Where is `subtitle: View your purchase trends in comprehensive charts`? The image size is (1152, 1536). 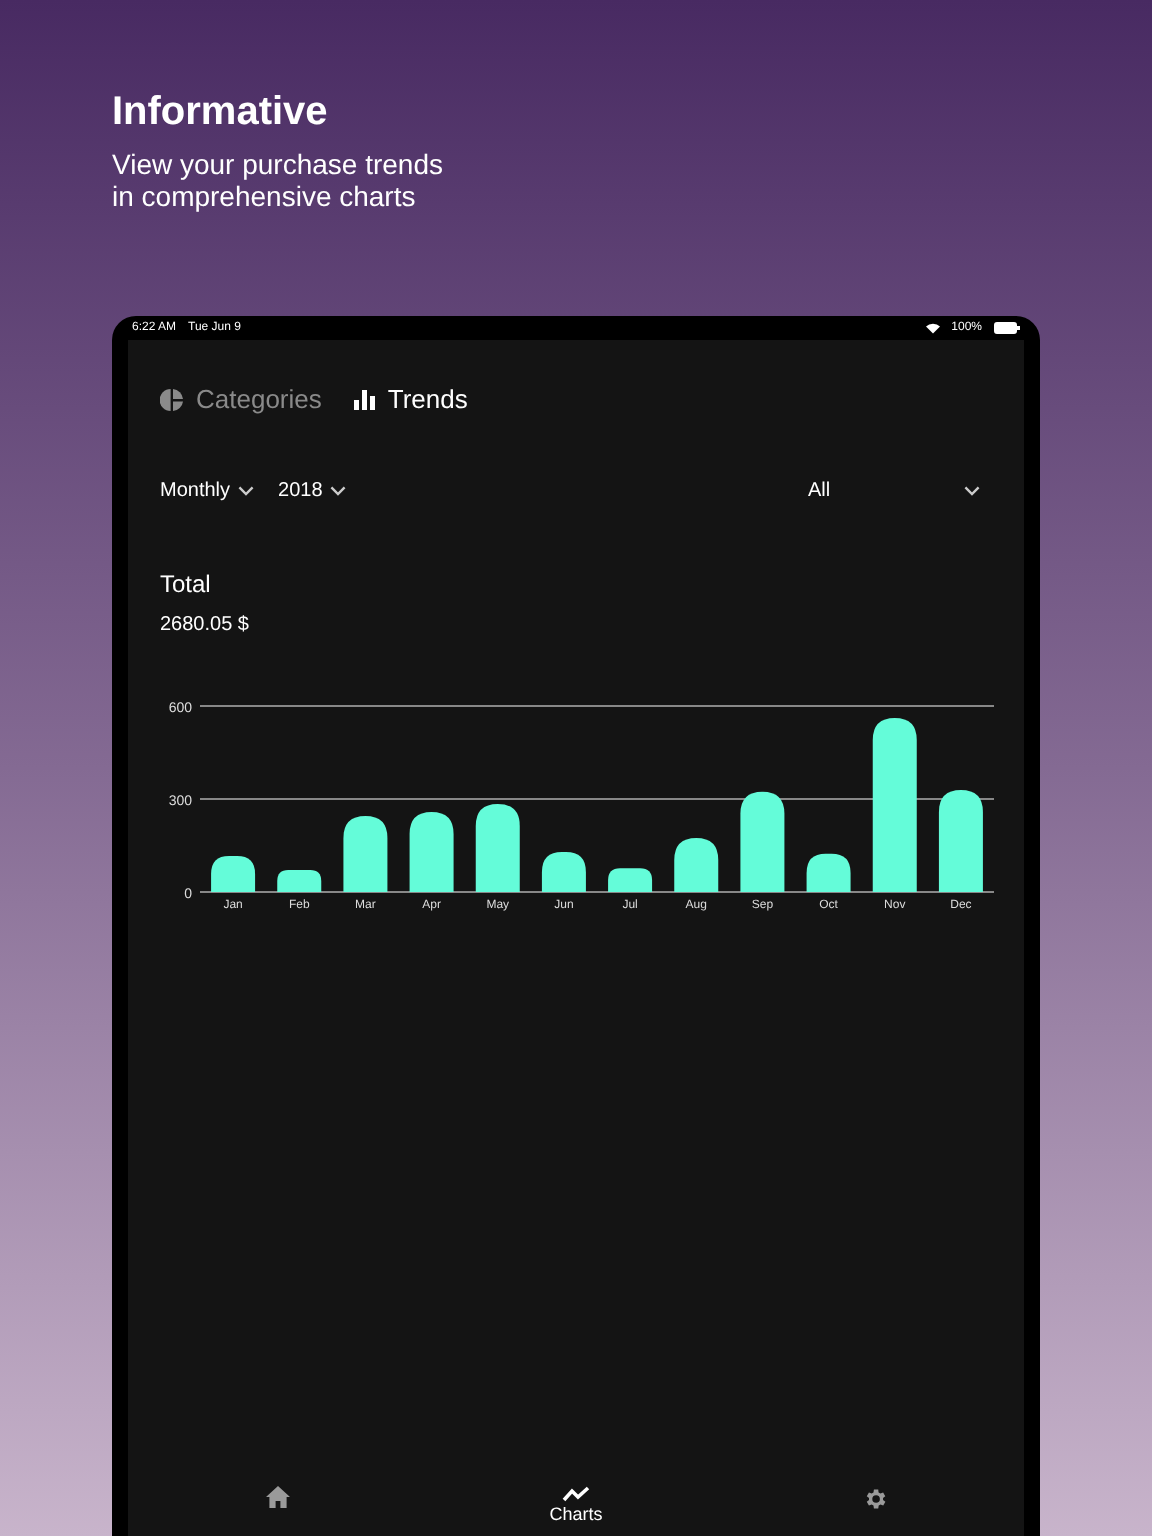
subtitle: View your purchase trends in comprehensive charts is located at coordinates (278, 180).